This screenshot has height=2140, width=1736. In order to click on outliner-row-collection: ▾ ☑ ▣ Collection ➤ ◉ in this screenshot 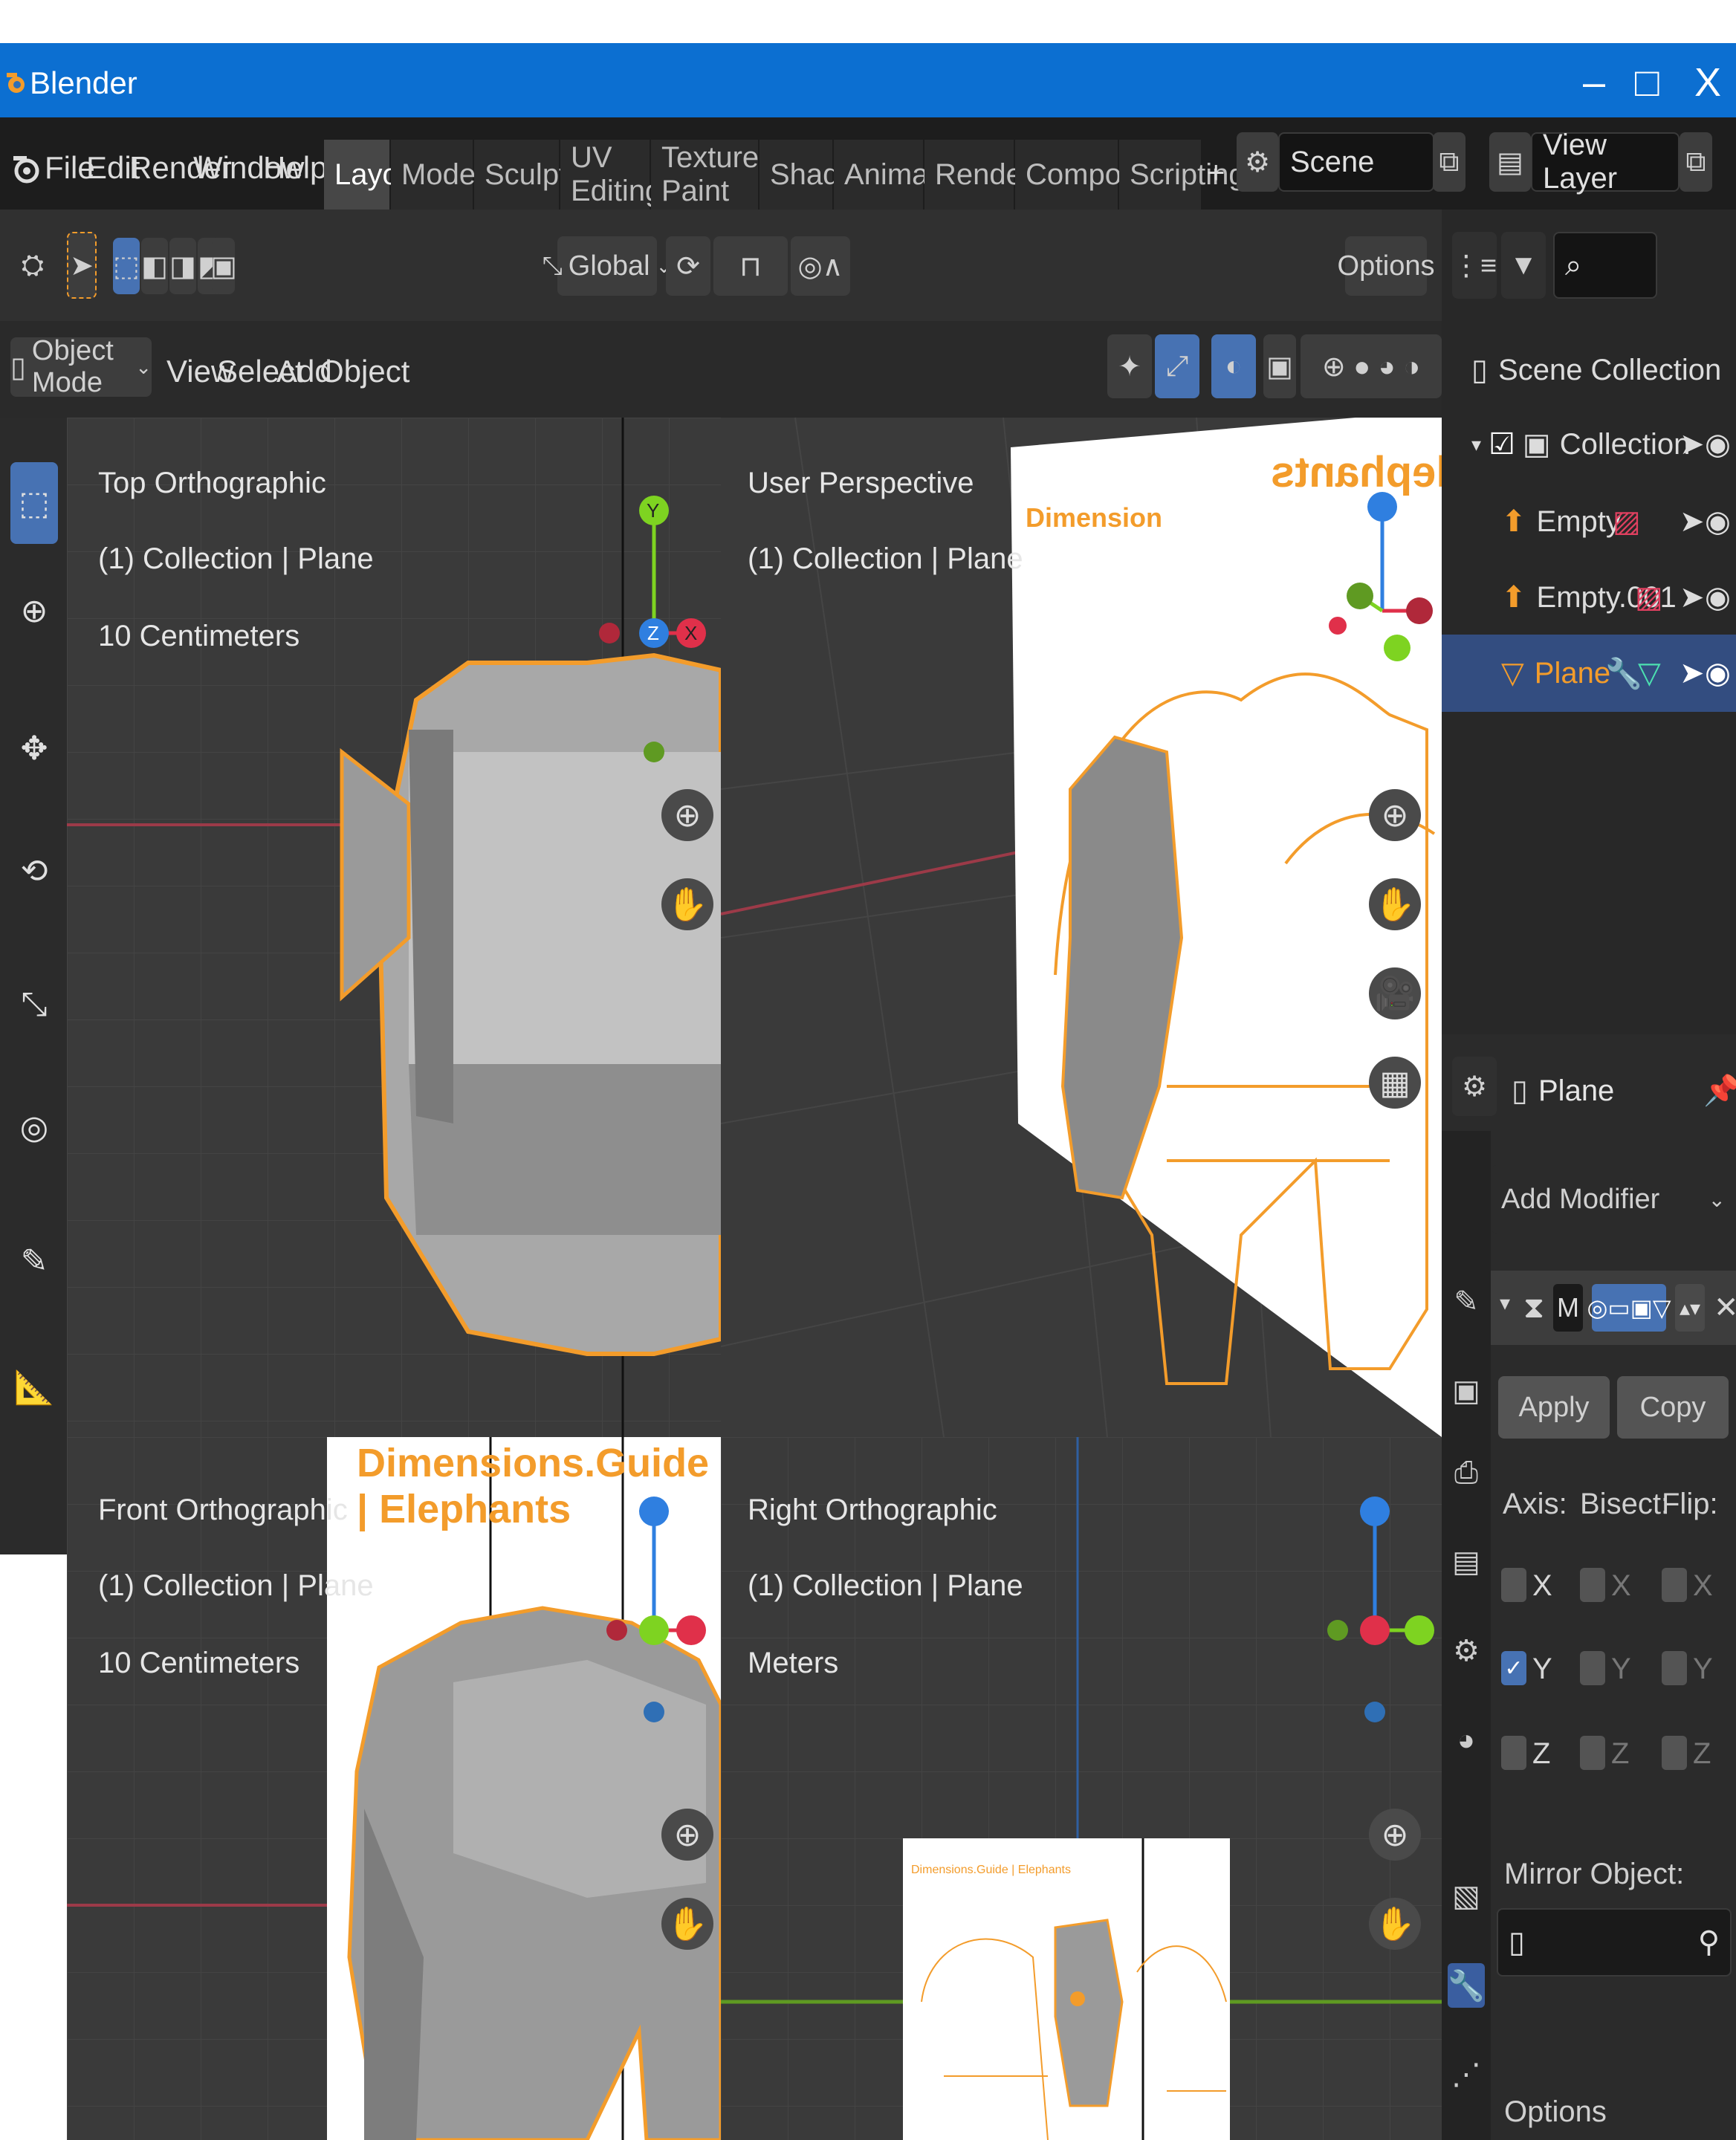, I will do `click(1589, 444)`.